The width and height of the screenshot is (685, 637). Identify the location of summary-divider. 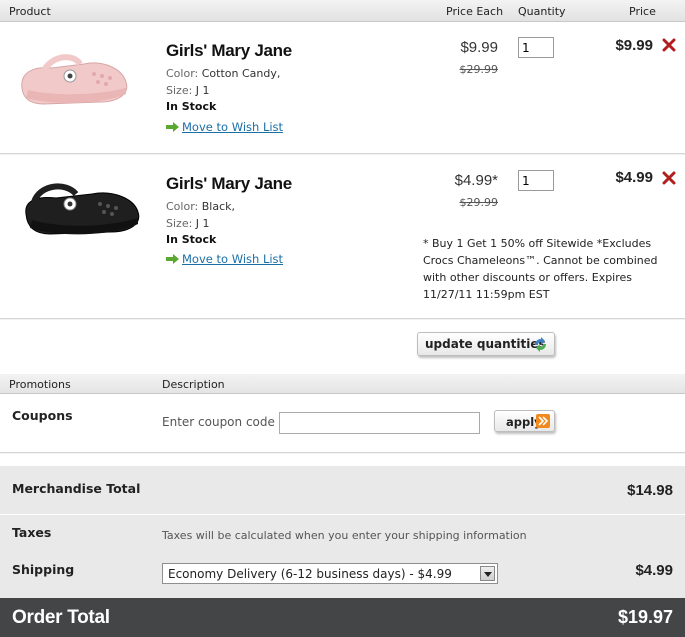
(342, 514).